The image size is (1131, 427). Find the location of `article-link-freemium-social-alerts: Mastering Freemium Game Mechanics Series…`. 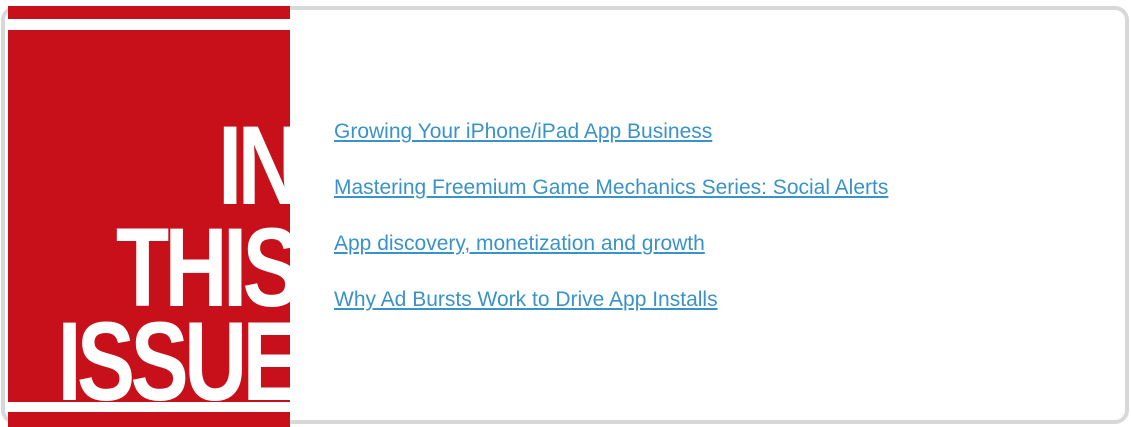

article-link-freemium-social-alerts: Mastering Freemium Game Mechanics Series… is located at coordinates (611, 187).